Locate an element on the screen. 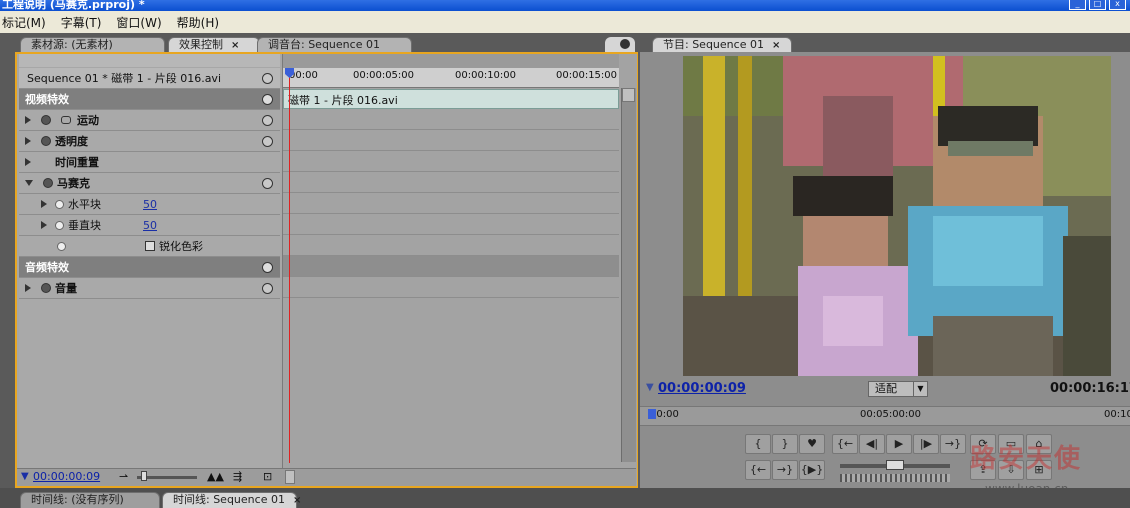 This screenshot has height=508, width=1130. program-current-time: 00:00:00:09 is located at coordinates (702, 388).